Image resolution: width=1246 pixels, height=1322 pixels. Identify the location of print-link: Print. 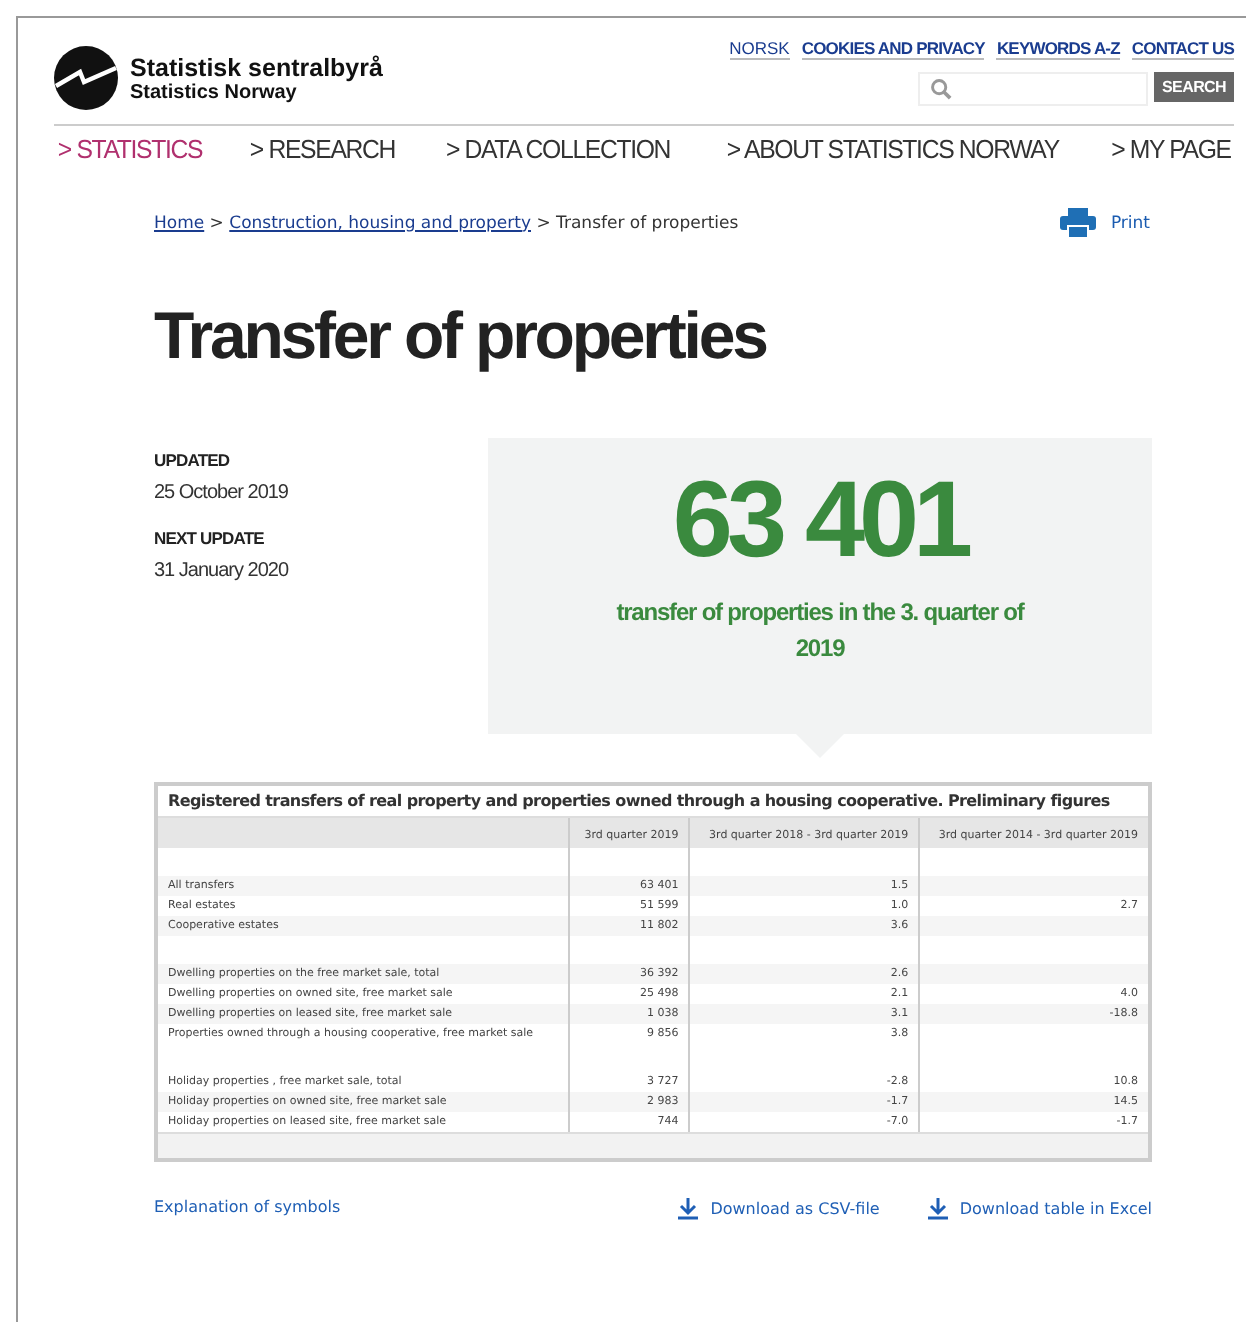
(1105, 223).